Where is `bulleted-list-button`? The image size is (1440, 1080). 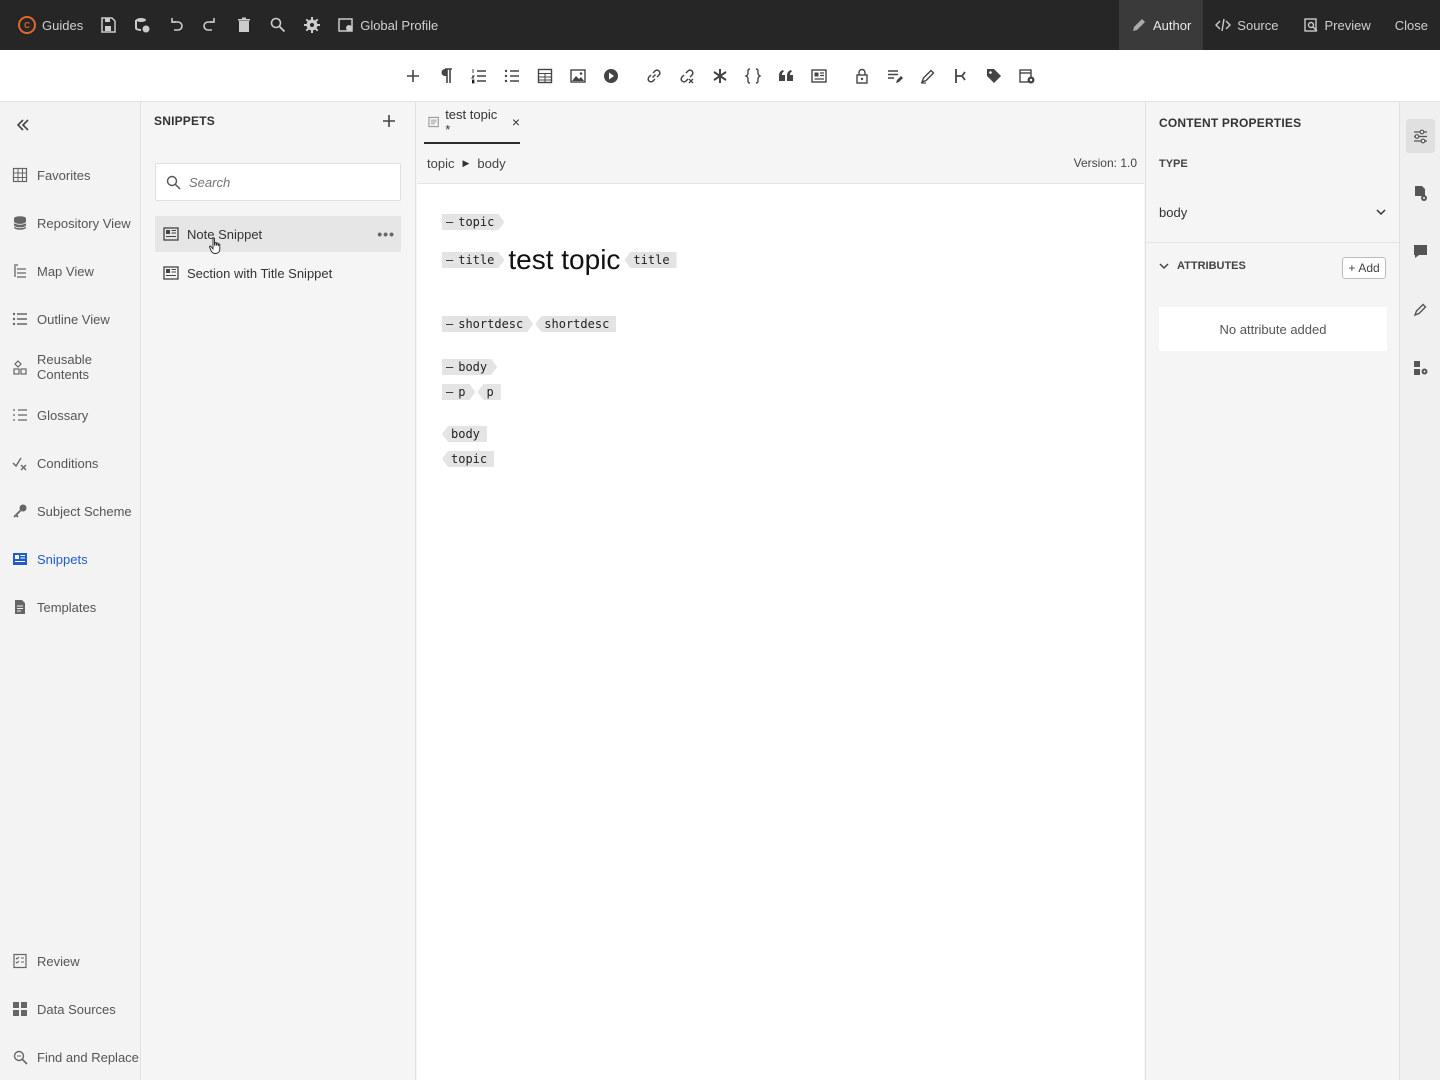 bulleted-list-button is located at coordinates (512, 76).